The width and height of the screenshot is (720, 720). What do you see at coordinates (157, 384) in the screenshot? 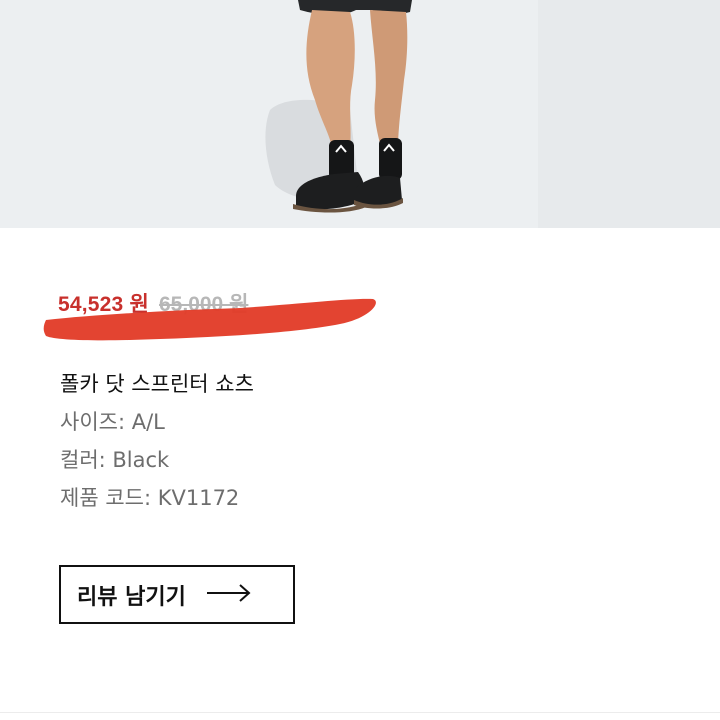
I see `product-name: 폴카 닷 스프린터 쇼츠` at bounding box center [157, 384].